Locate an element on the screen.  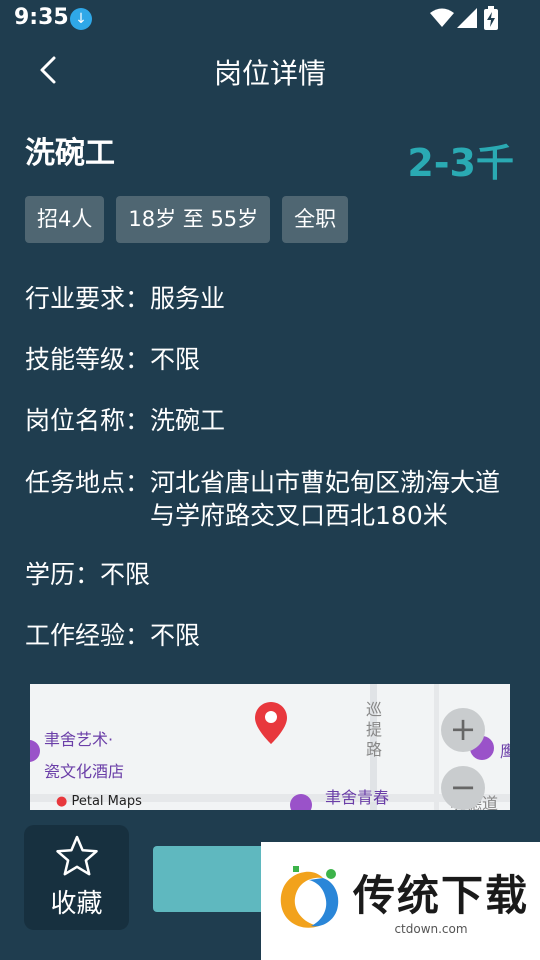
map-poi-hotel: 聿舍艺术· is located at coordinates (79, 739).